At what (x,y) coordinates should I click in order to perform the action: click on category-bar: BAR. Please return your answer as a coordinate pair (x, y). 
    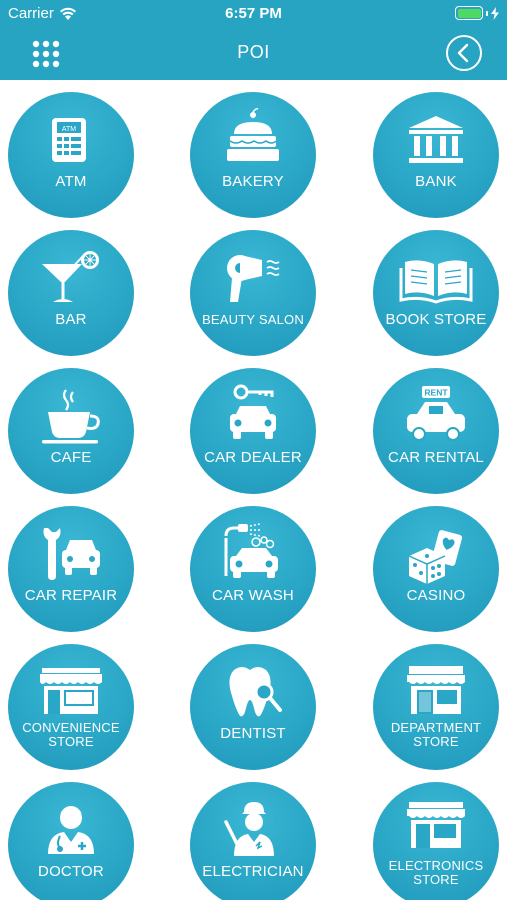
    Looking at the image, I should click on (71, 293).